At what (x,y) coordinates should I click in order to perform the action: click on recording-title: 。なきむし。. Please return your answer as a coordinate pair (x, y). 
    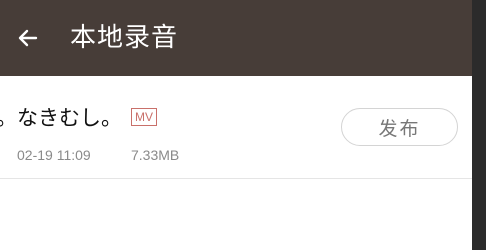
    Looking at the image, I should click on (61, 118).